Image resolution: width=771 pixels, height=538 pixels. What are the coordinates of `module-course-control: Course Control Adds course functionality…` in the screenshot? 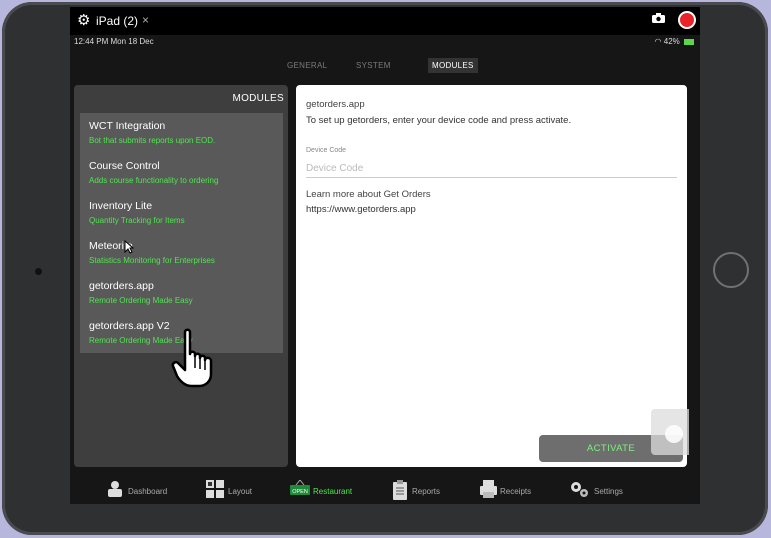 It's located at (181, 173).